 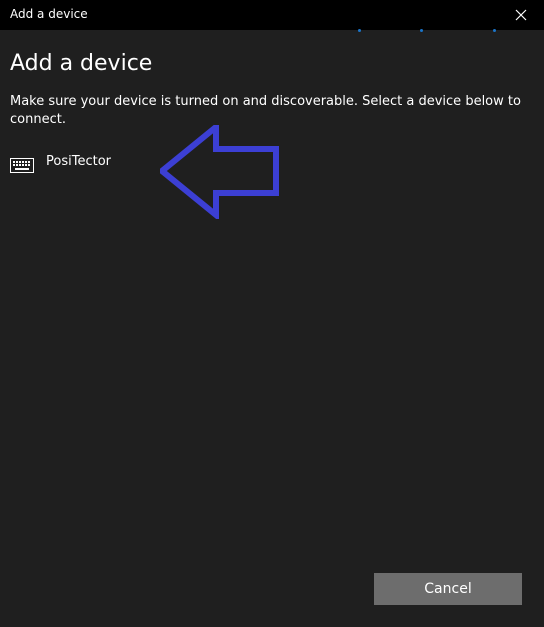 I want to click on searching-progress-indicator, so click(x=272, y=32).